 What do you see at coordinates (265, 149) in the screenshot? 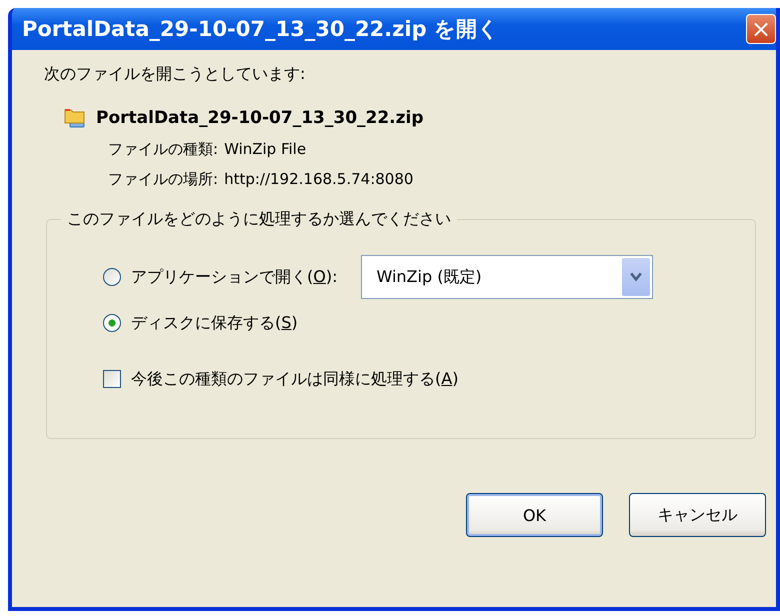
I see `file-type-value: WinZip File` at bounding box center [265, 149].